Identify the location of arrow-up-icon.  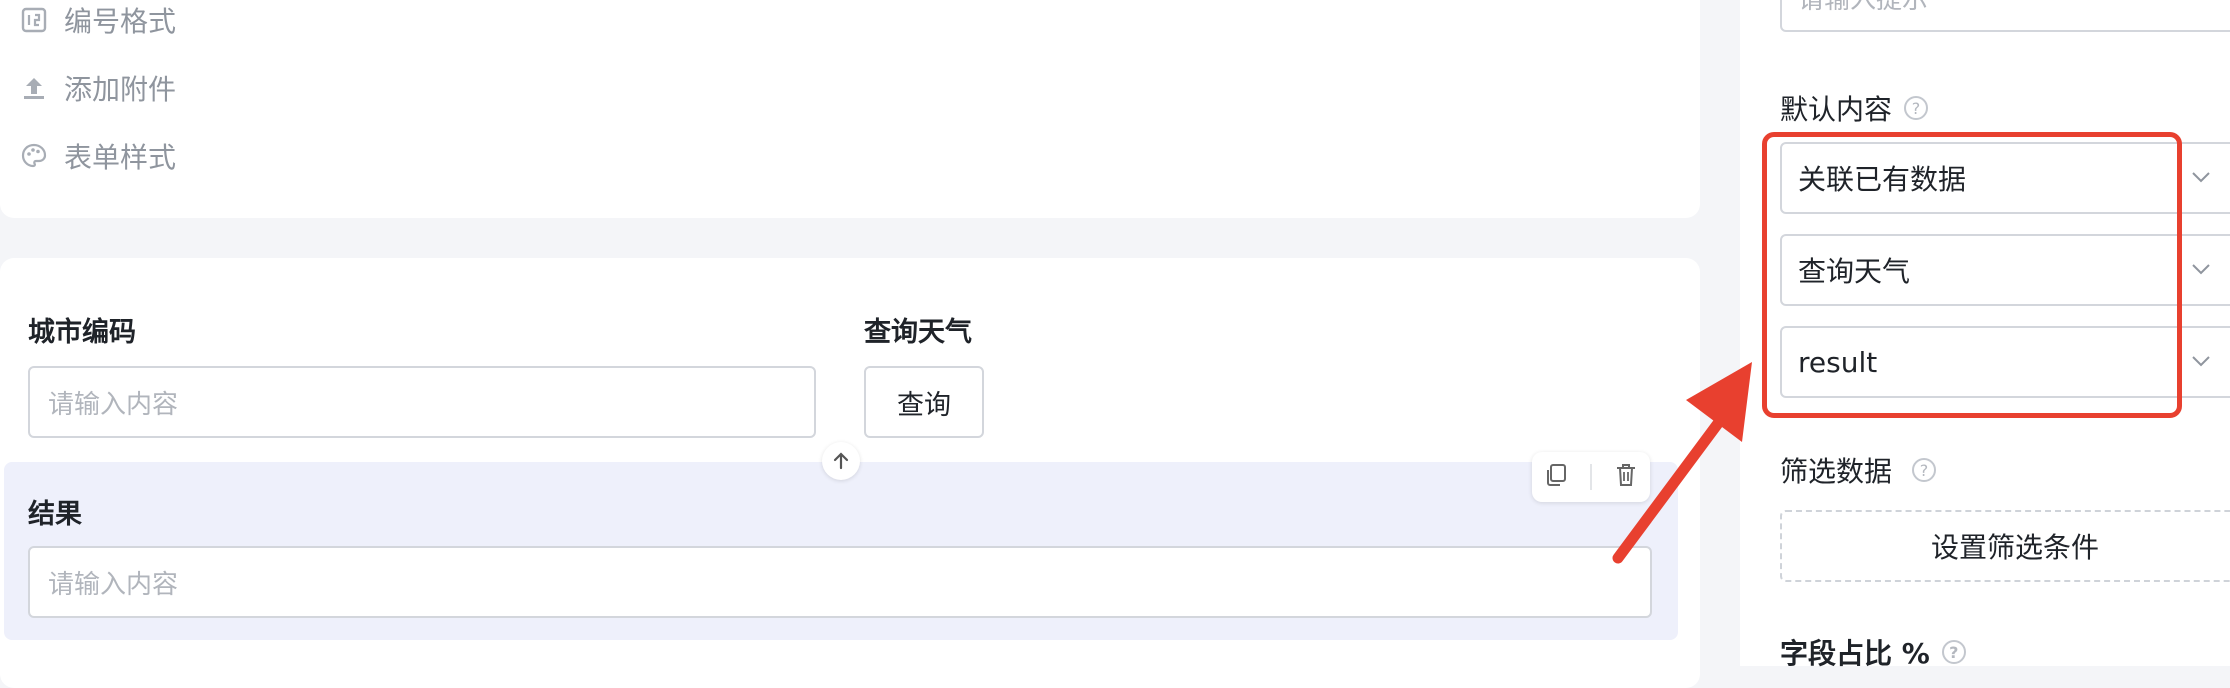
(841, 461).